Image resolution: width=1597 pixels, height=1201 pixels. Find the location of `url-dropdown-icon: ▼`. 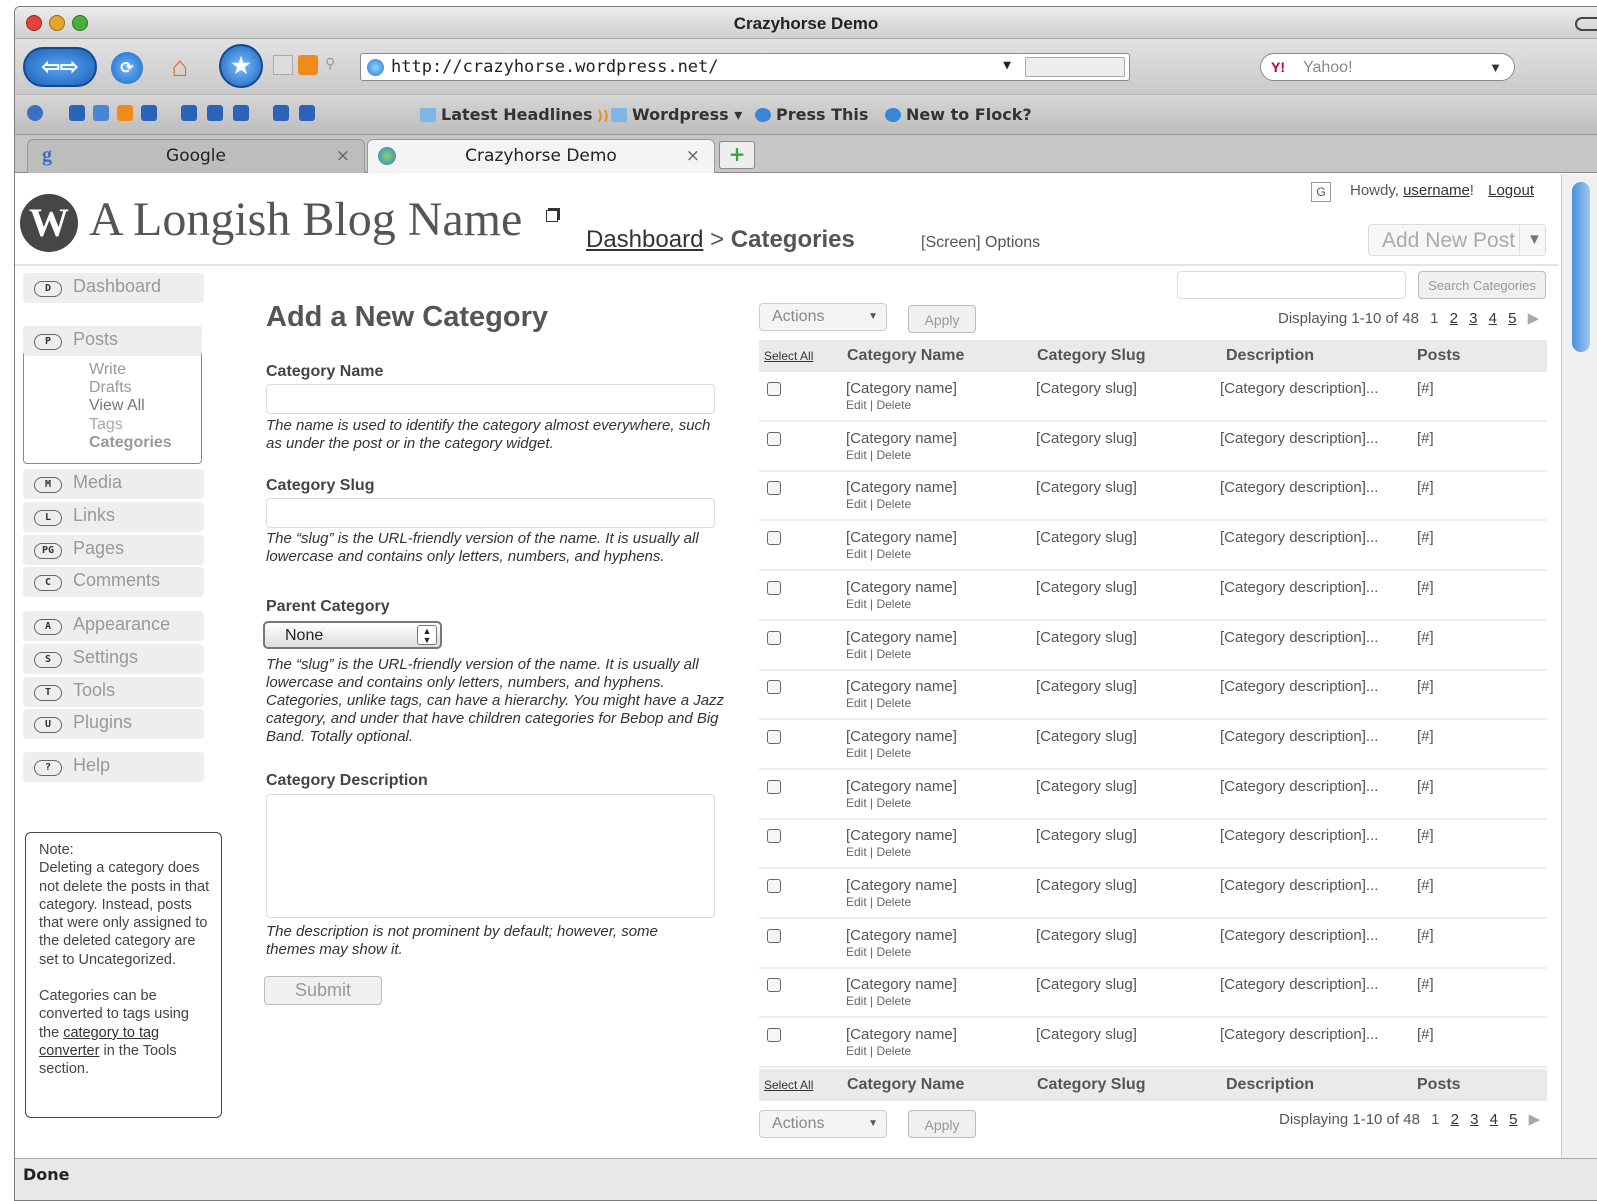

url-dropdown-icon: ▼ is located at coordinates (1007, 65).